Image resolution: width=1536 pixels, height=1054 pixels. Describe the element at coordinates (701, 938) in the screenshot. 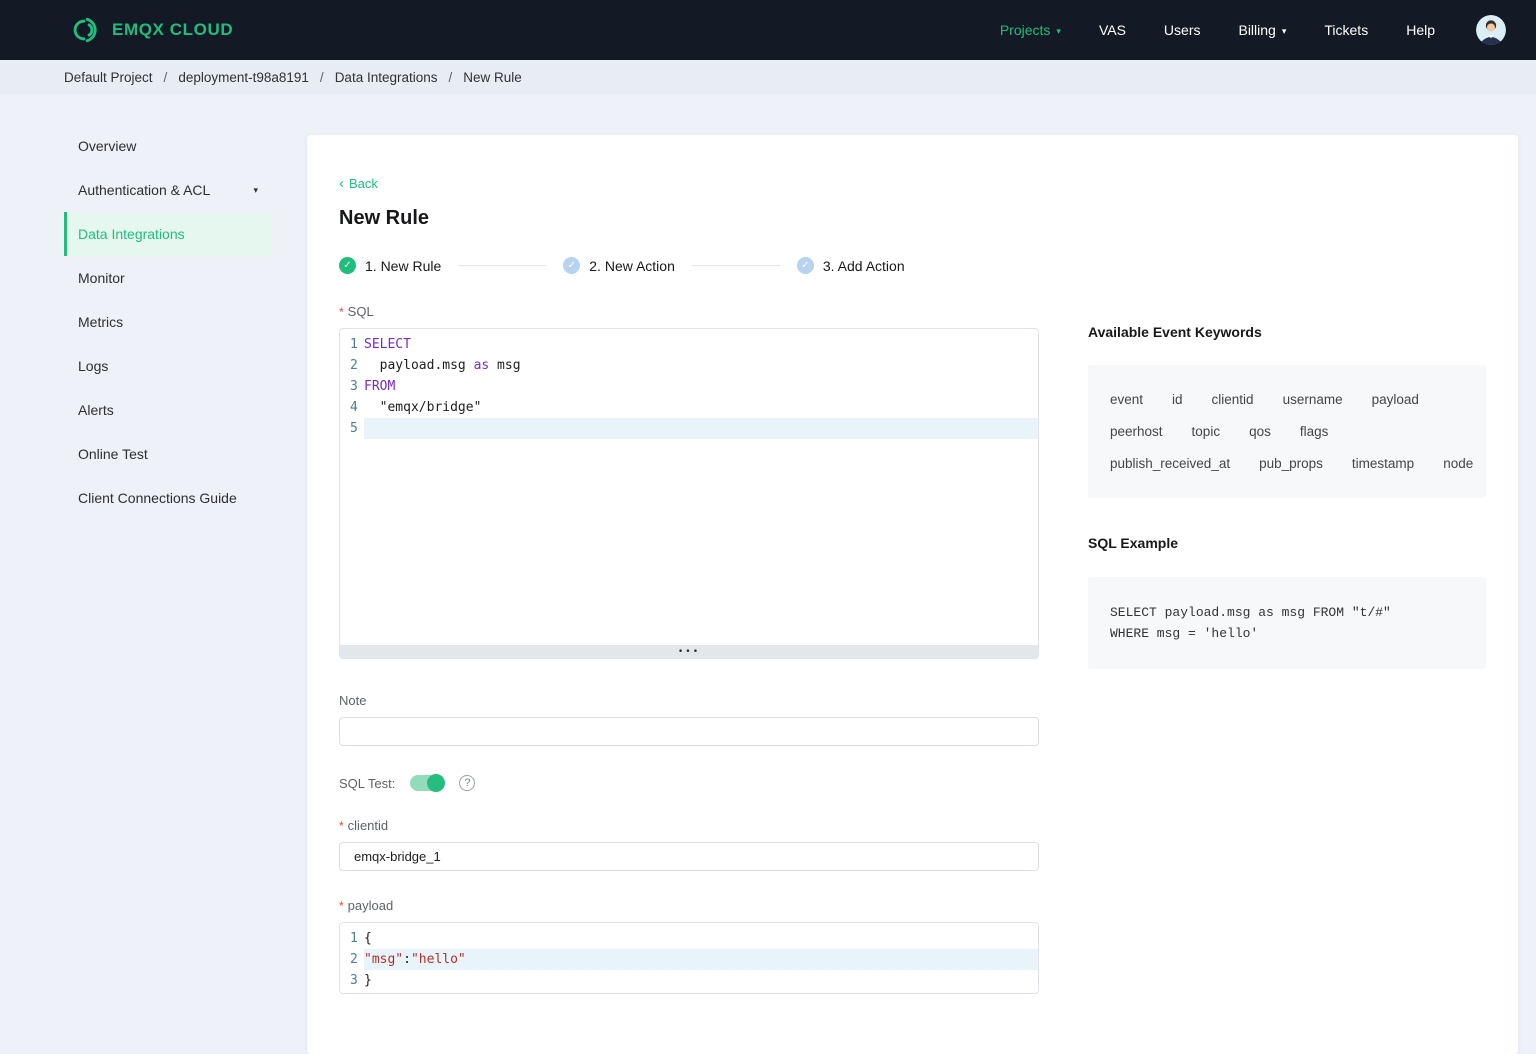

I see `code-line-content: {` at that location.